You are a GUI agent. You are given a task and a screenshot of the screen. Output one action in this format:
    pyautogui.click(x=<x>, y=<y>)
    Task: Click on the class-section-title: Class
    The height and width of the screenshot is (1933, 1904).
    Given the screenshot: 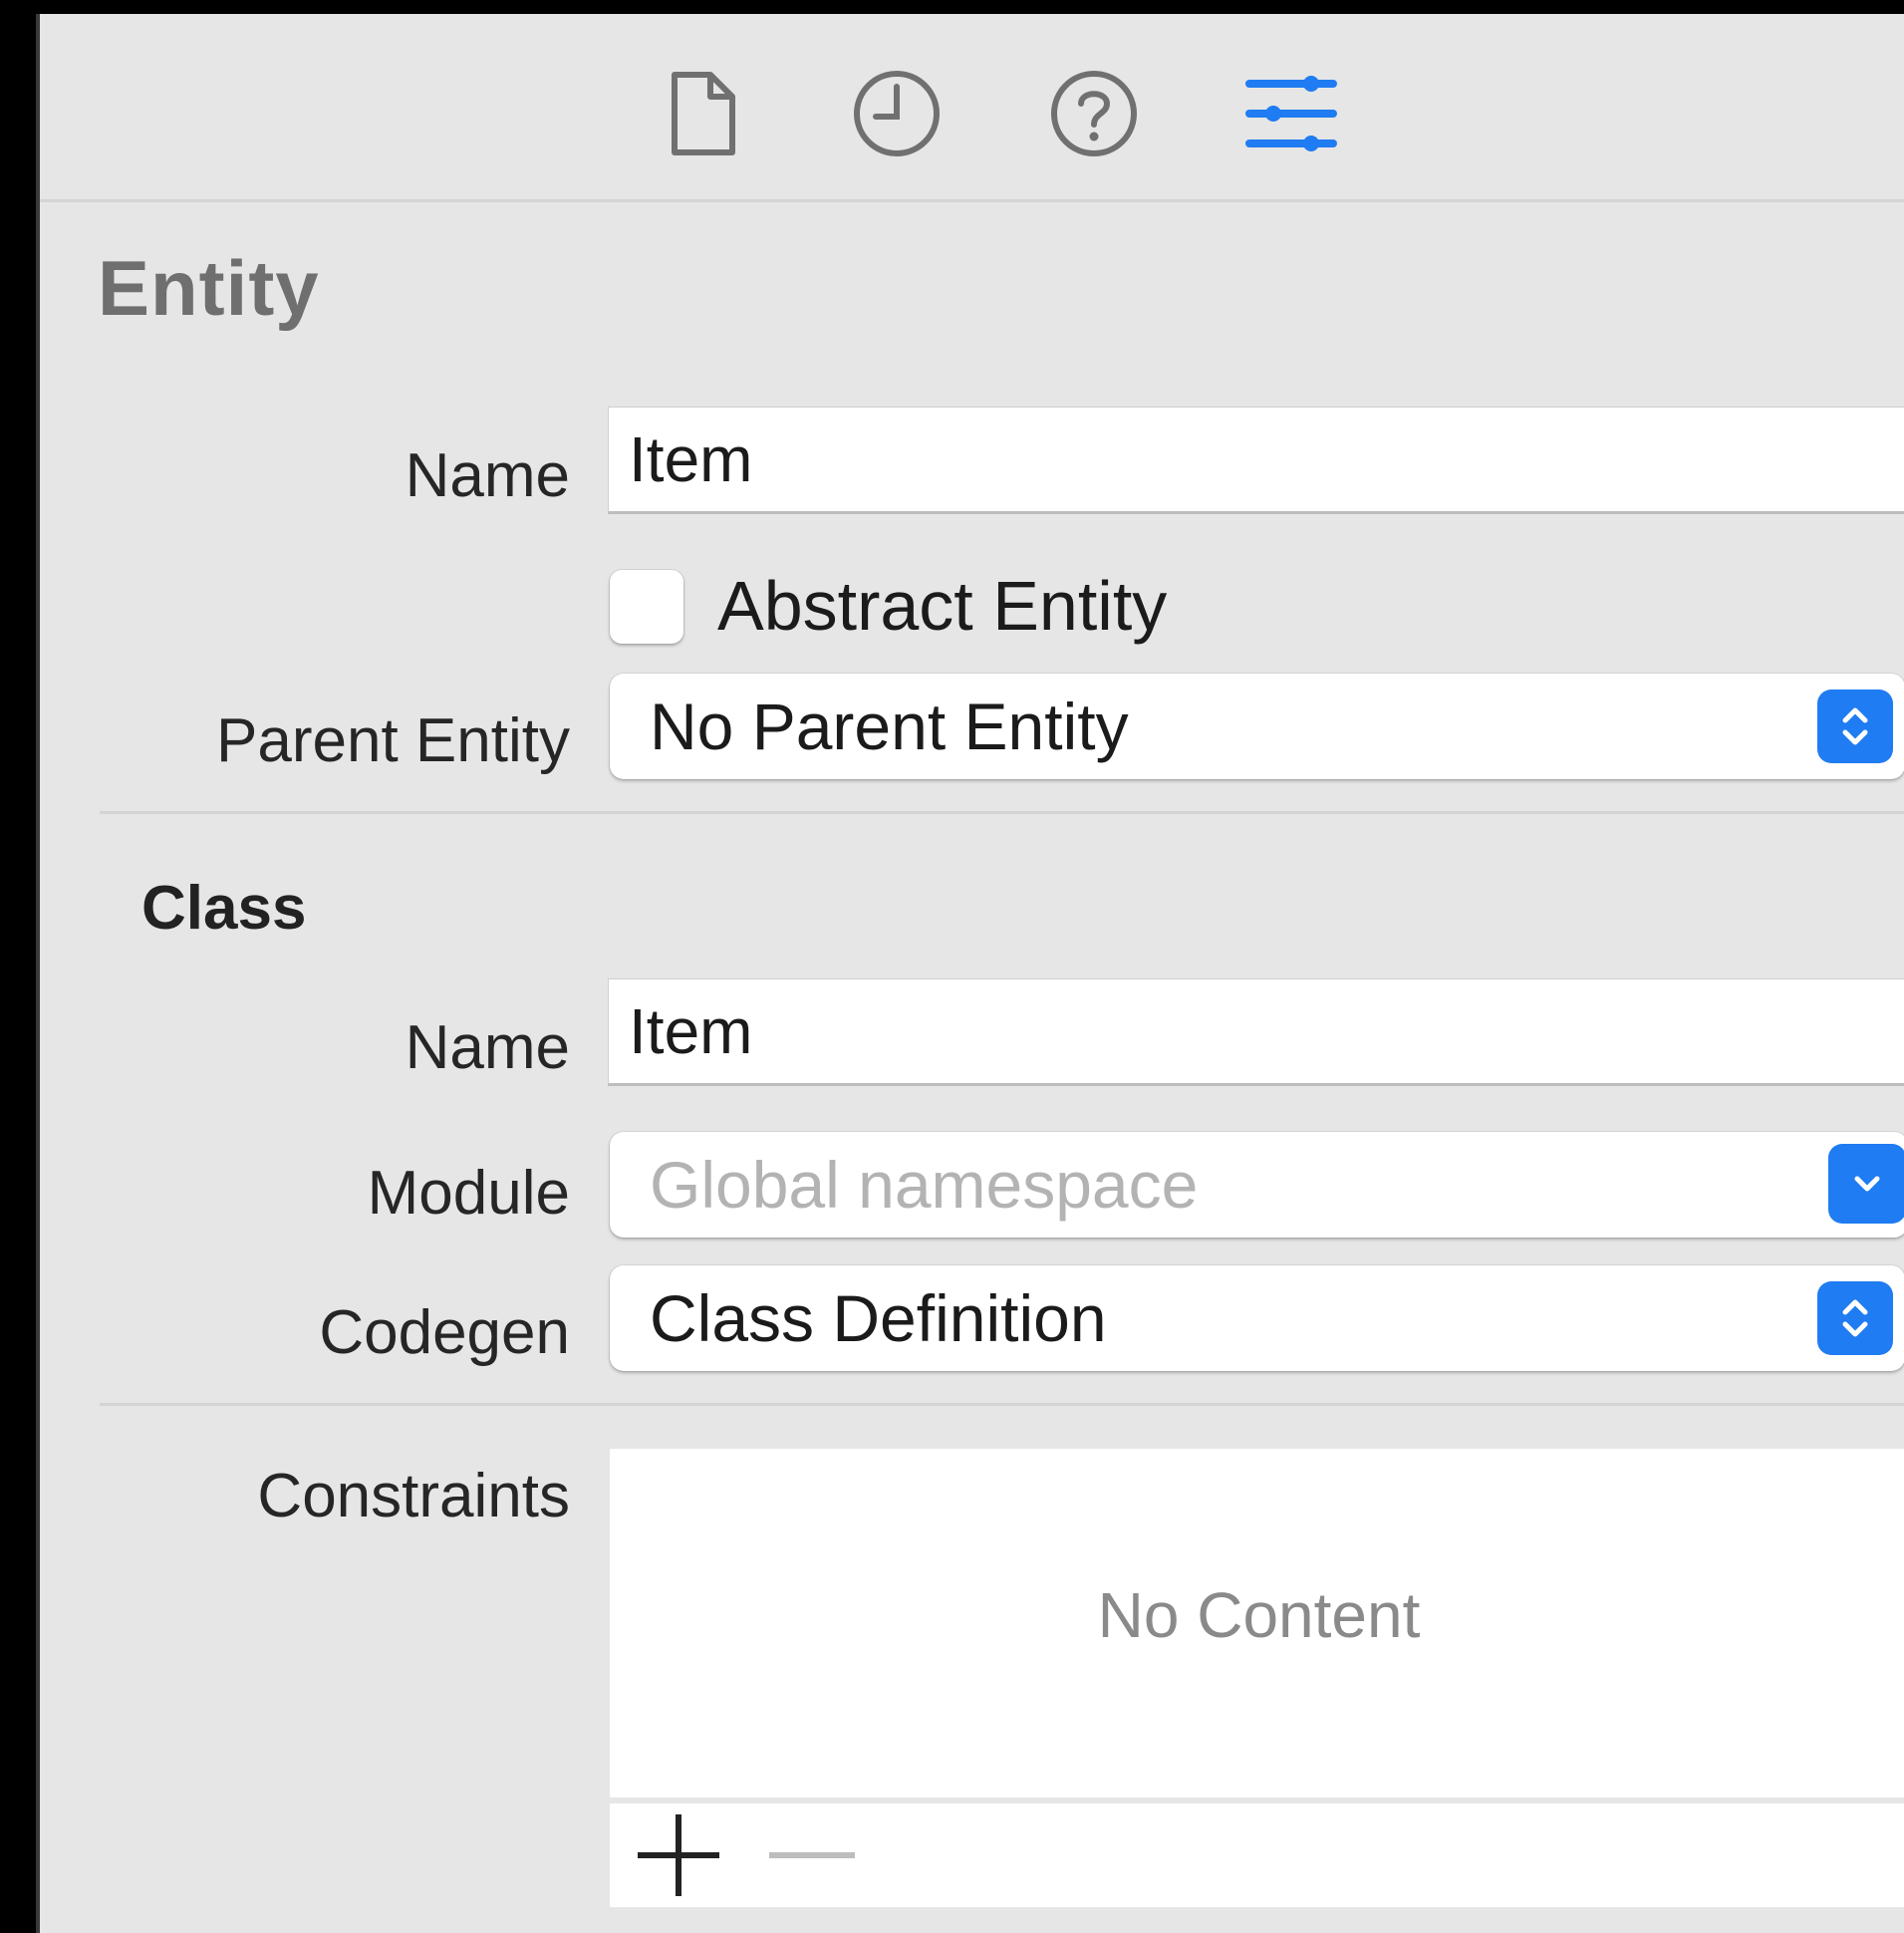 What is the action you would take?
    pyautogui.click(x=224, y=909)
    